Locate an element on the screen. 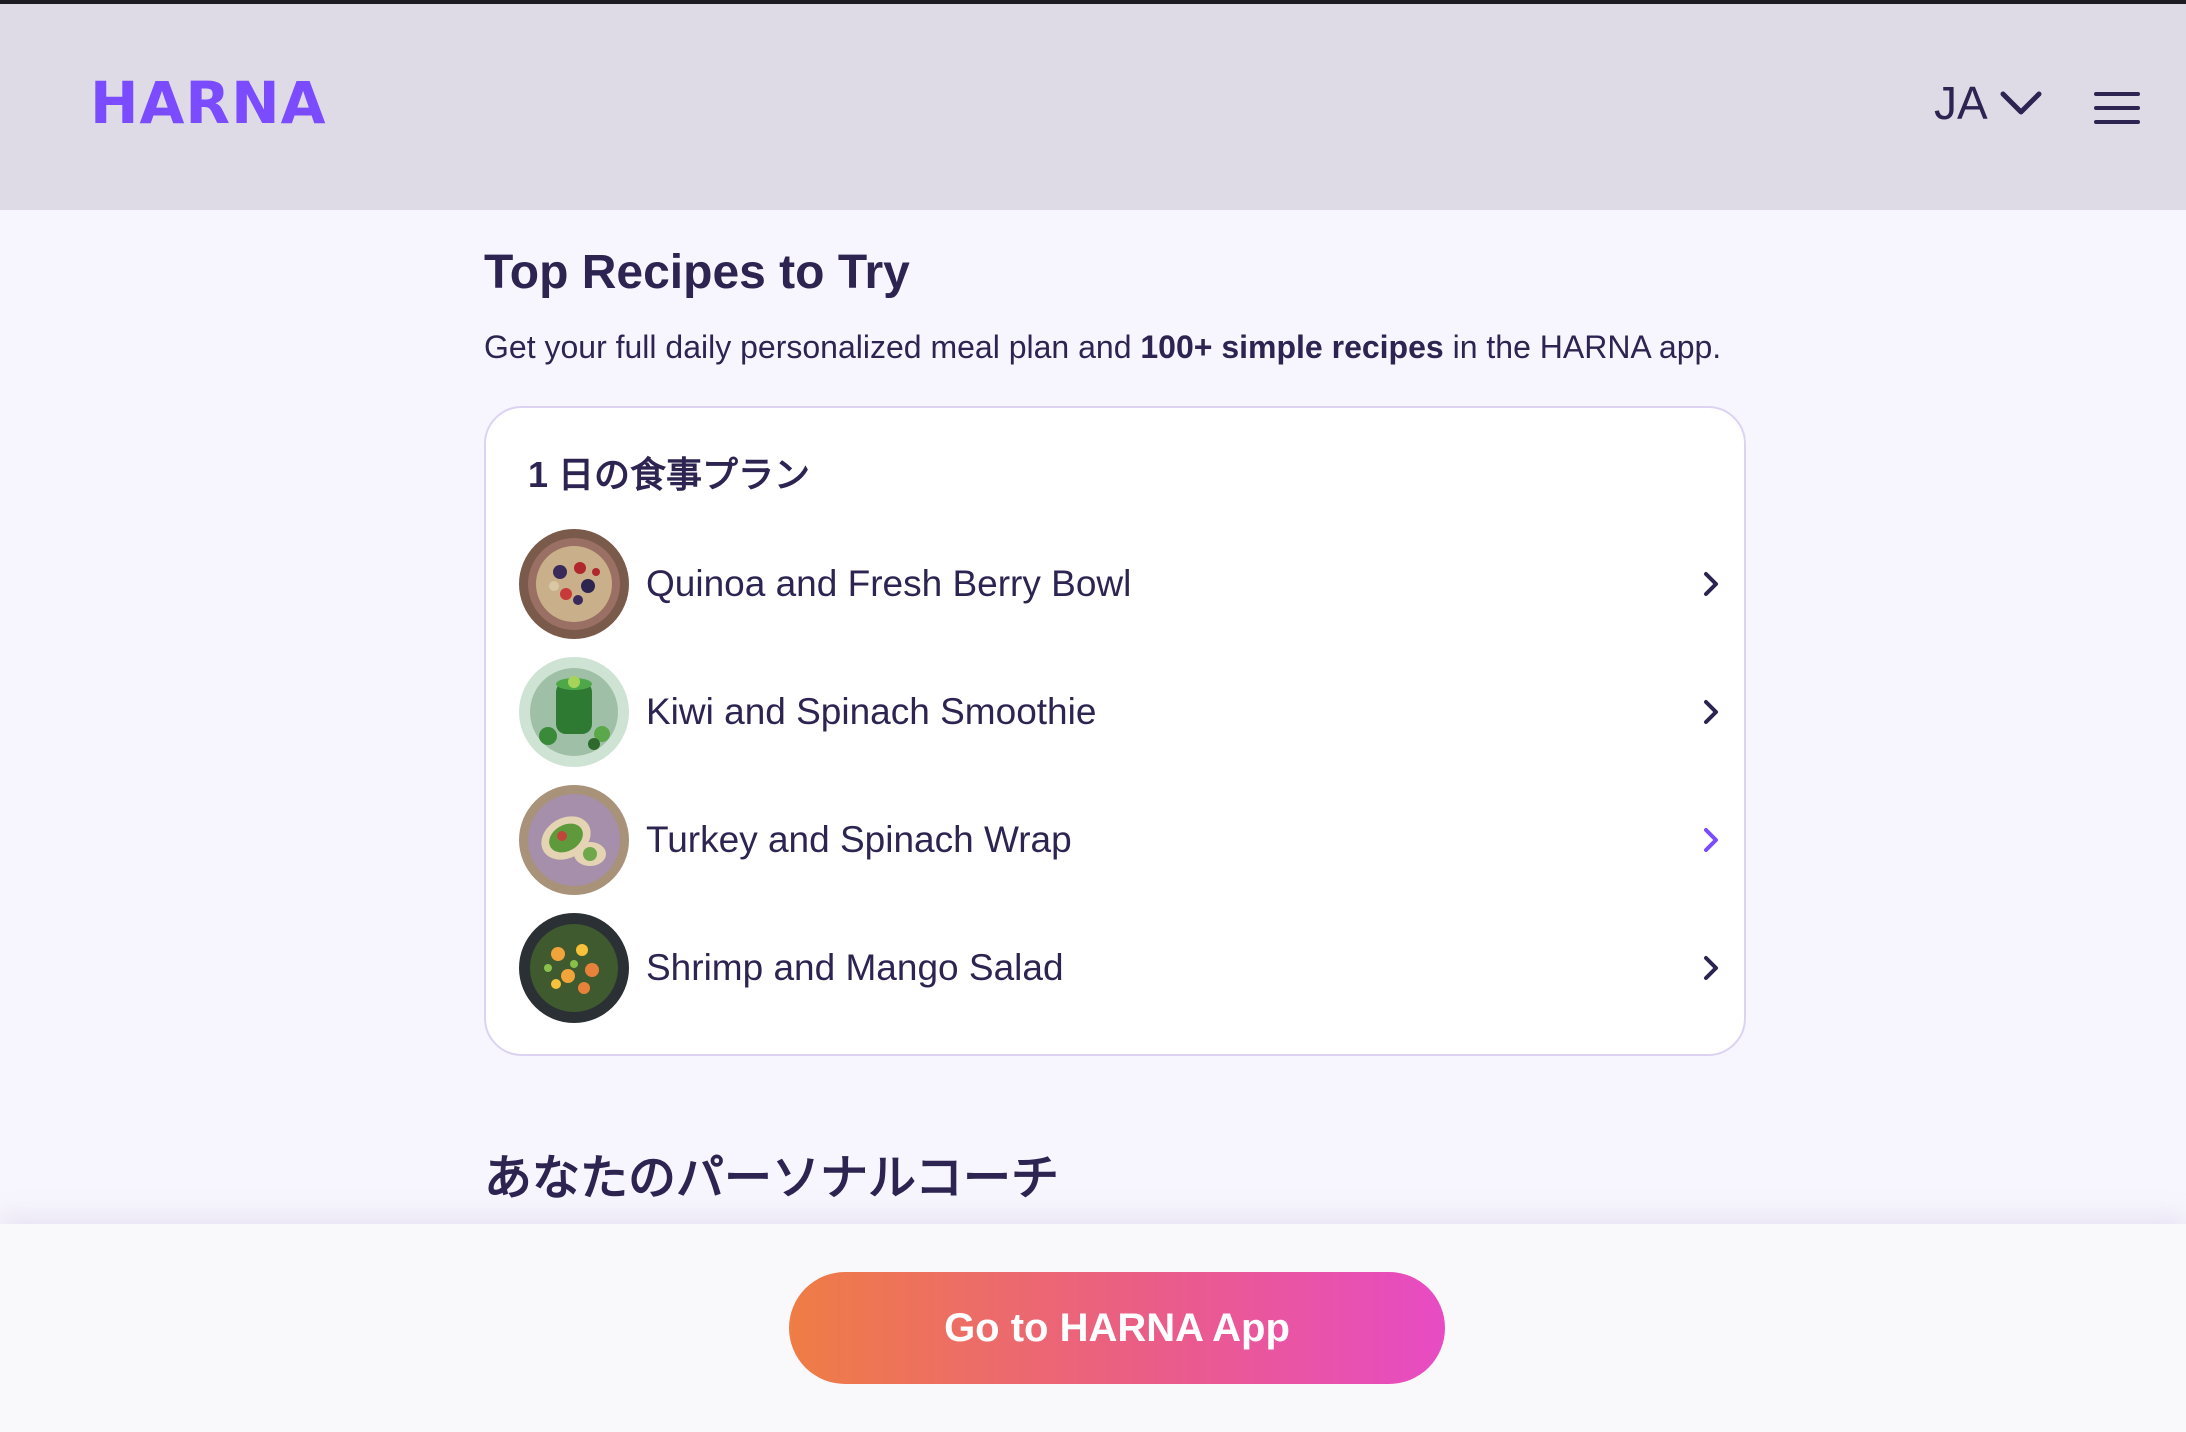  recipe-item-quinoa-berry-bowl: Quinoa and Fresh Berry Bowl is located at coordinates (1123, 584).